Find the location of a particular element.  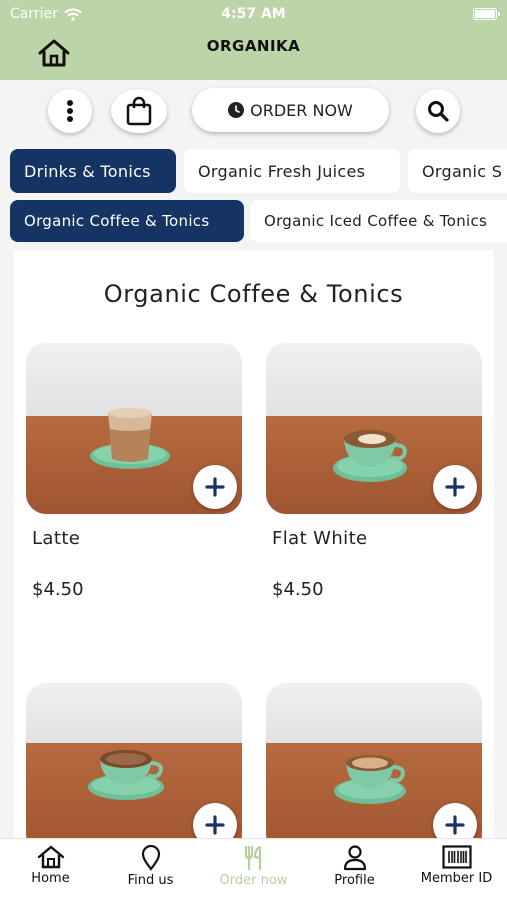

battery-icon is located at coordinates (486, 14).